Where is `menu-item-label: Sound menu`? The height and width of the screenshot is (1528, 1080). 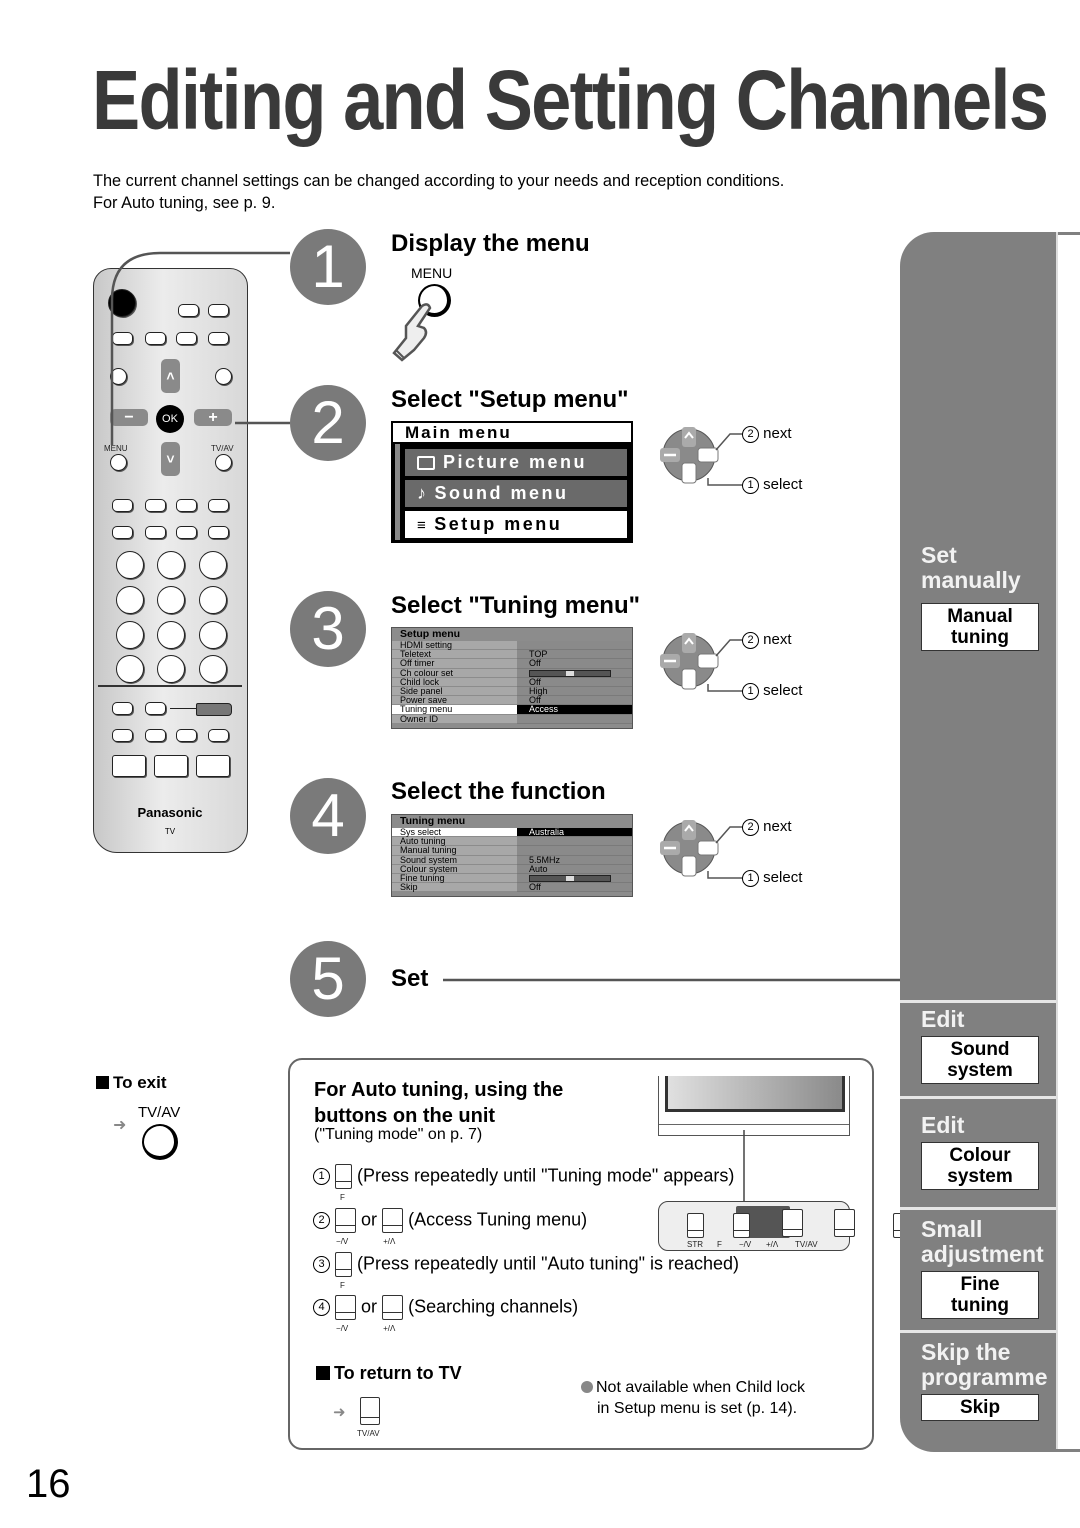 menu-item-label: Sound menu is located at coordinates (501, 493).